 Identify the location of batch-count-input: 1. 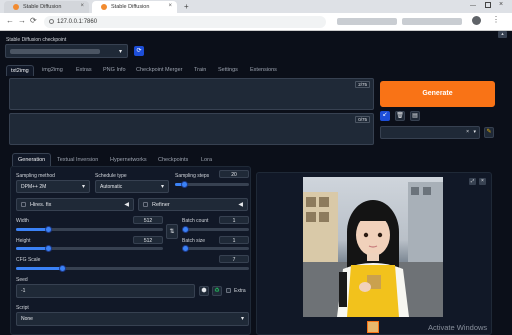
(234, 220).